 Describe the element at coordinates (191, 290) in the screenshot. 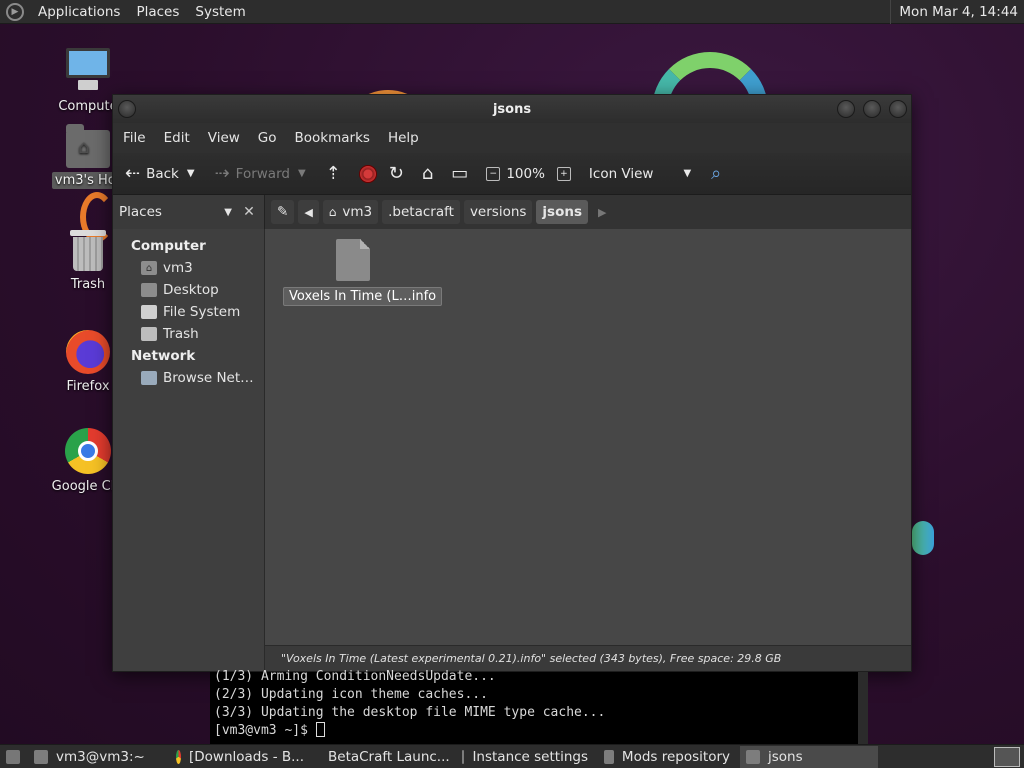

I see `sidebar-item-label: Desktop` at that location.